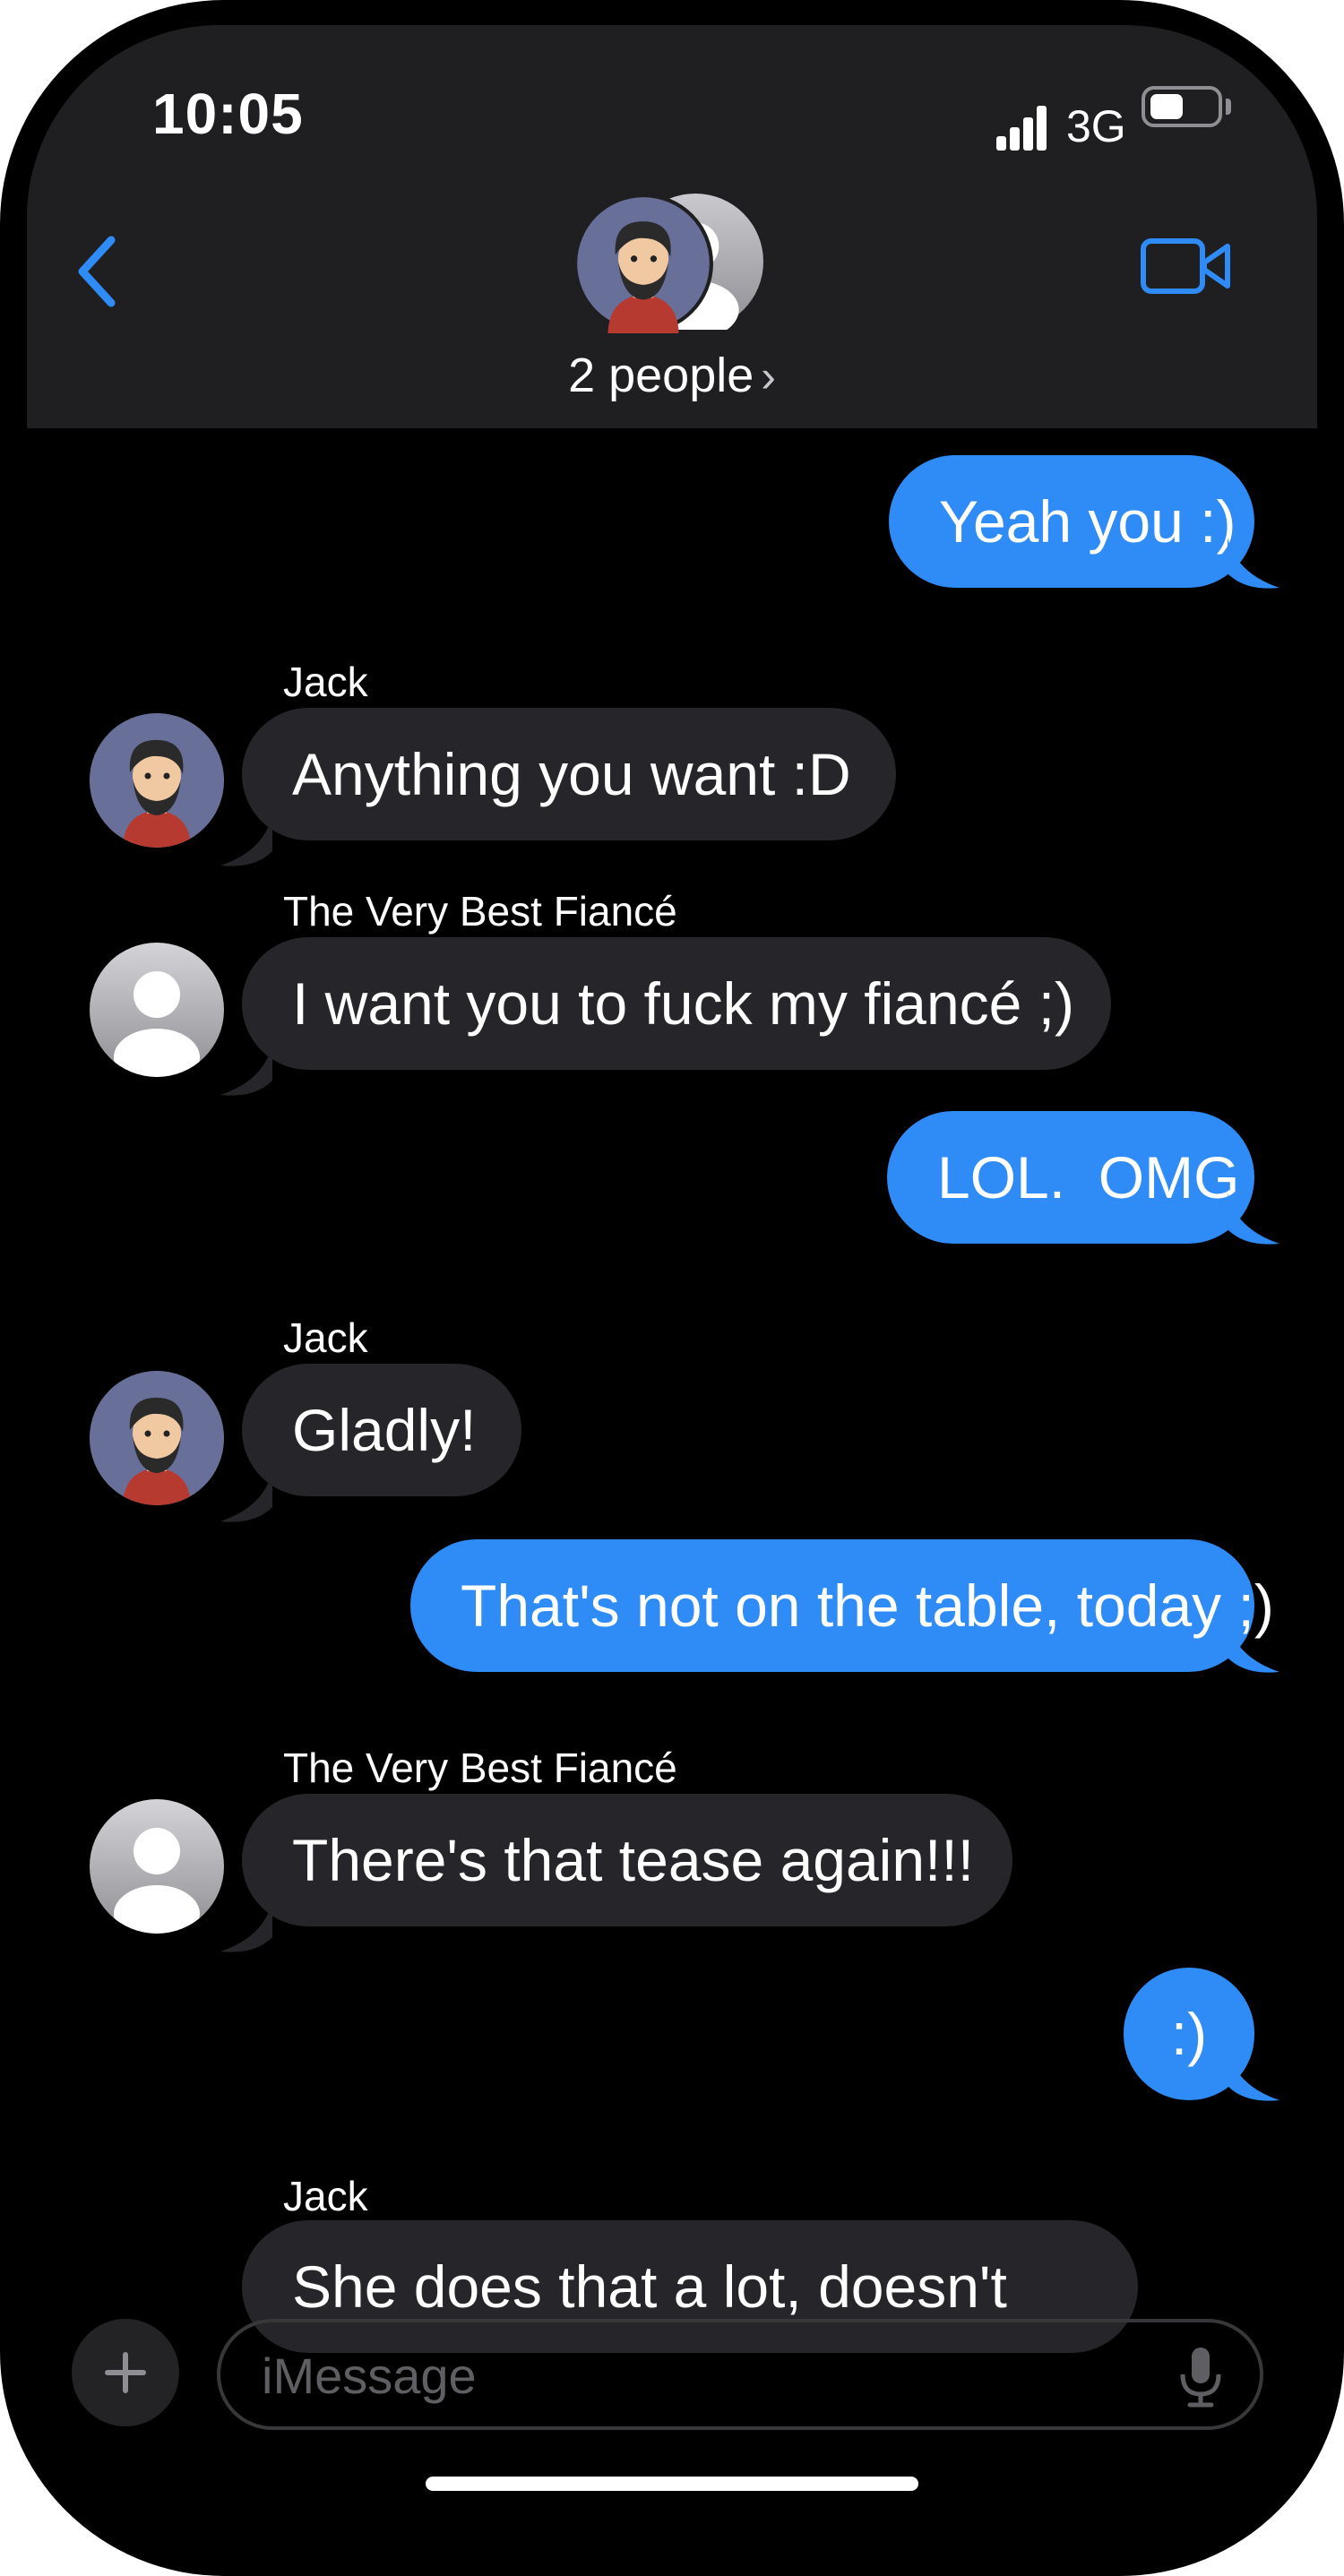 The height and width of the screenshot is (2576, 1344). Describe the element at coordinates (676, 1004) in the screenshot. I see `message-bubble-incoming: I want you to fuck my fiancé ;)` at that location.